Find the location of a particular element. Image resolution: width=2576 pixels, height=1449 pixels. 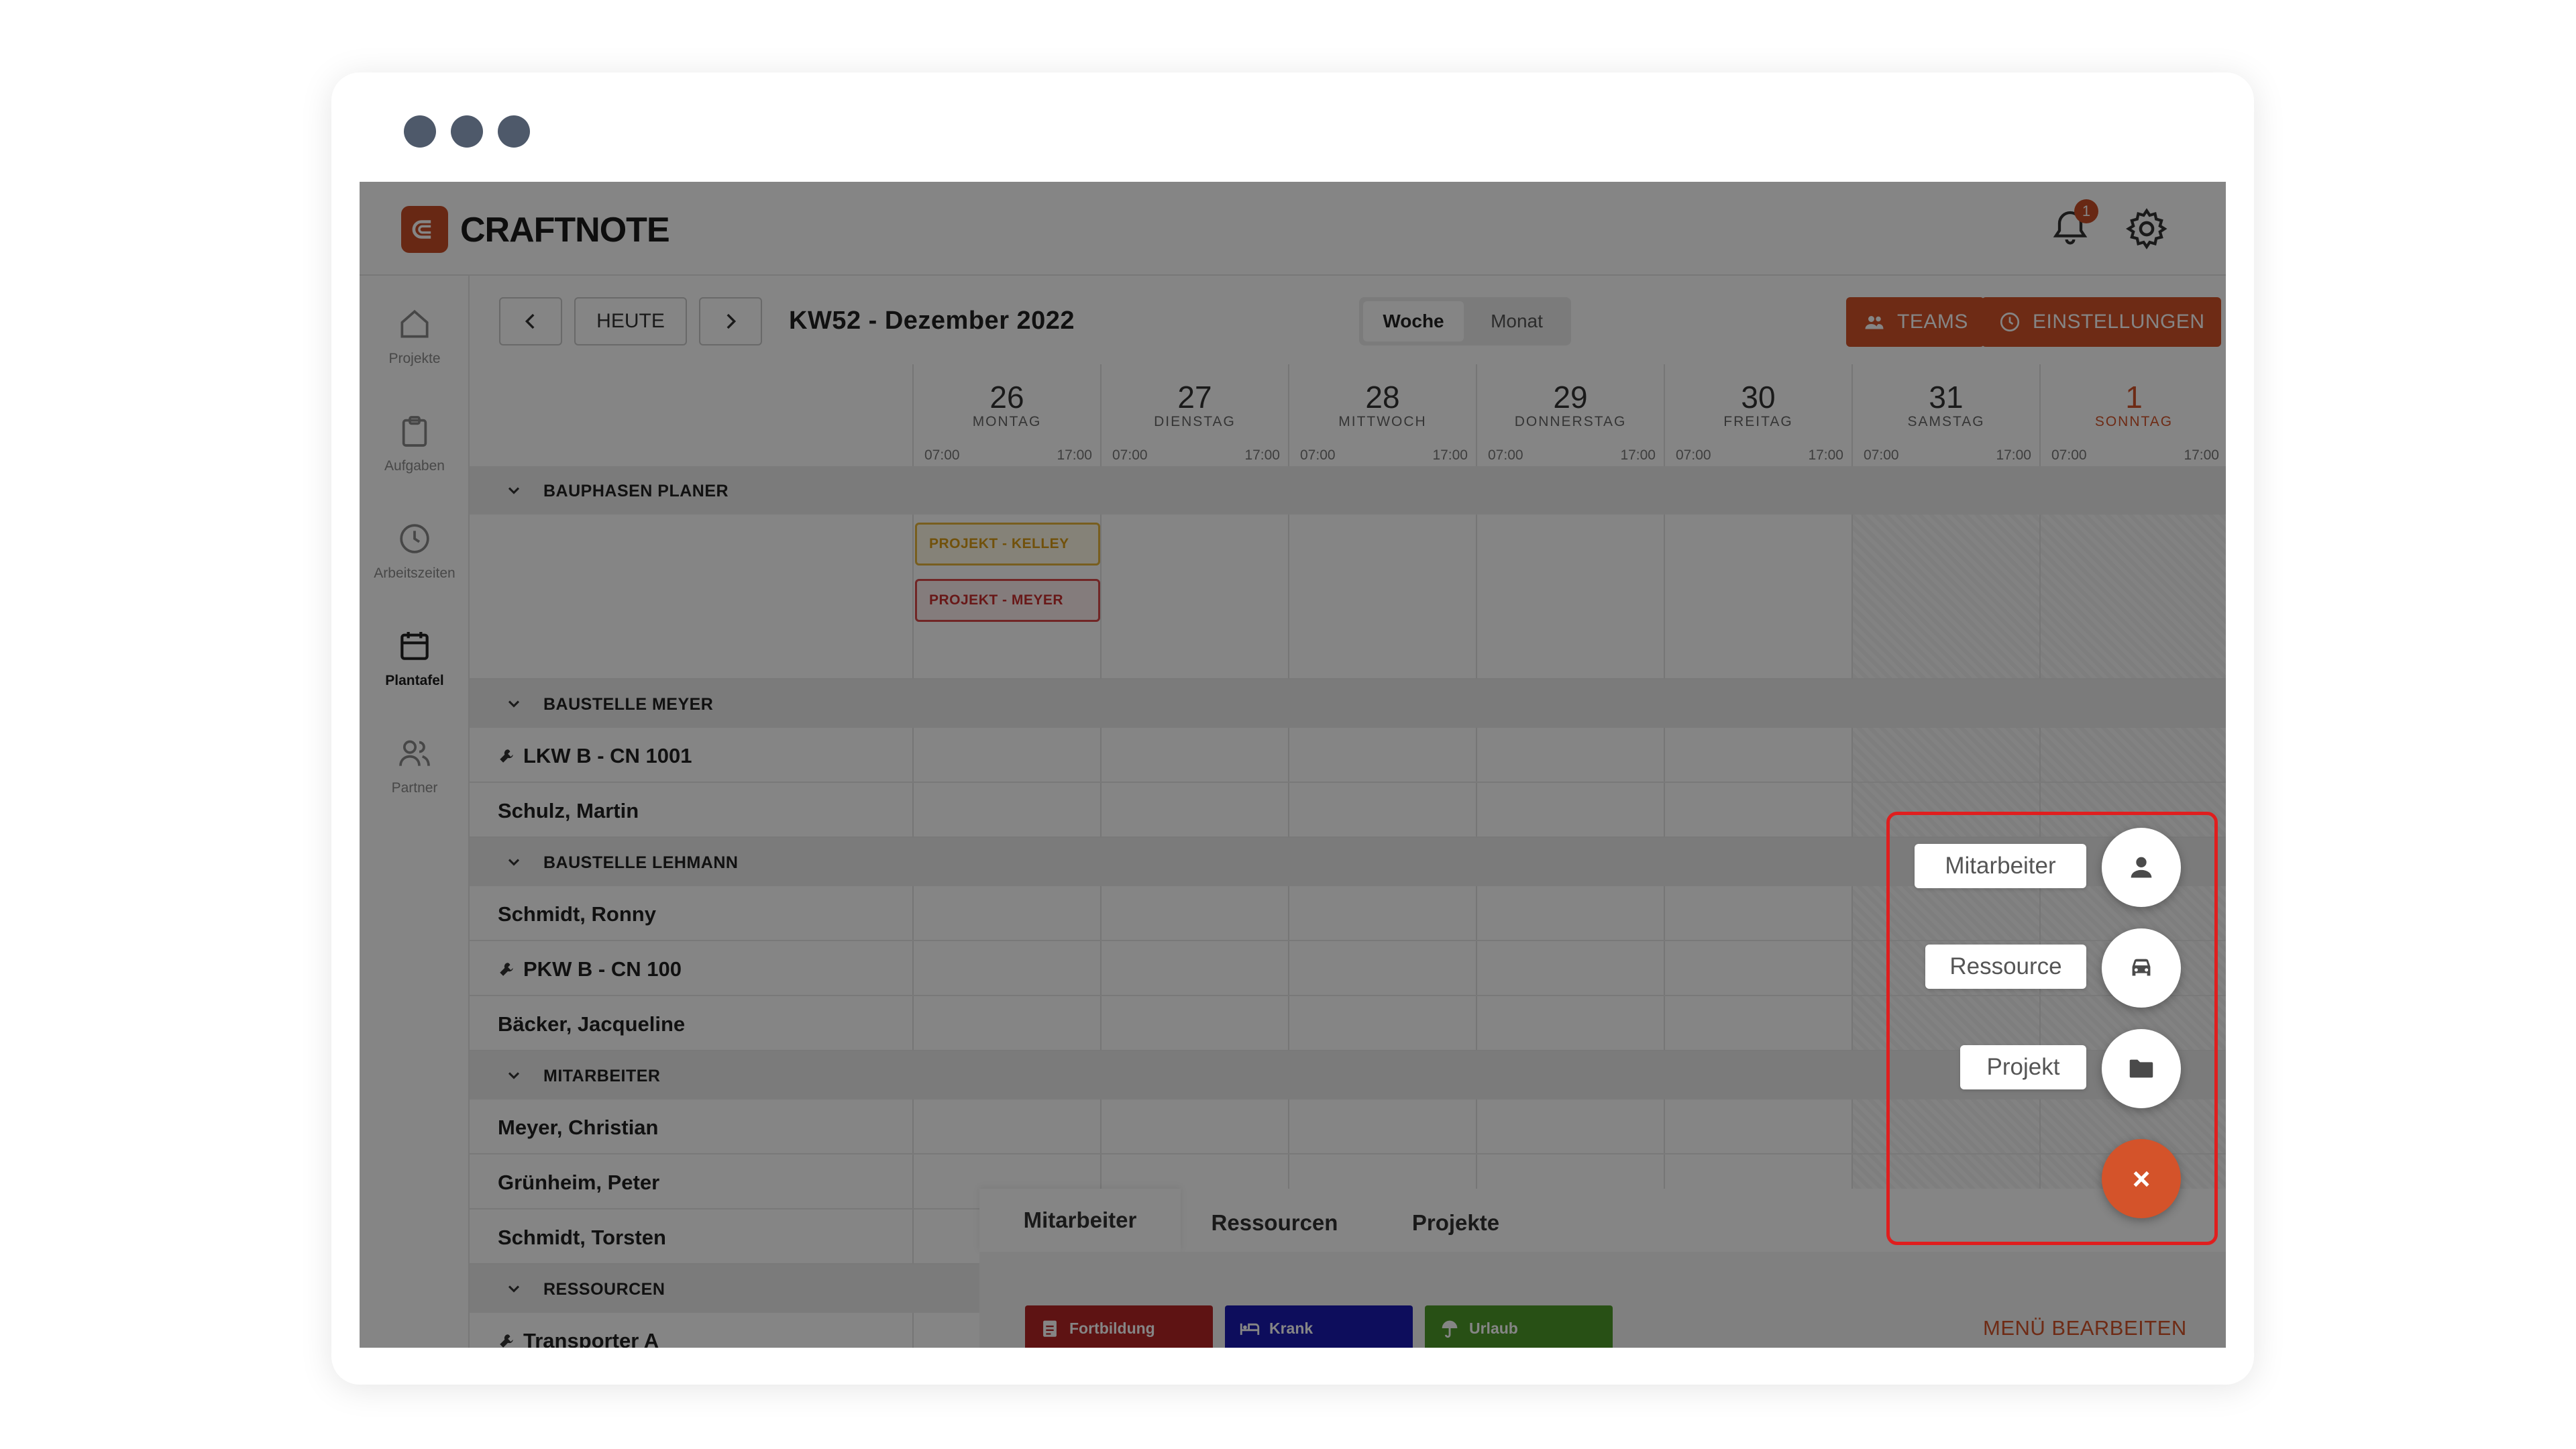

close-fab-button: × is located at coordinates (2141, 1178).